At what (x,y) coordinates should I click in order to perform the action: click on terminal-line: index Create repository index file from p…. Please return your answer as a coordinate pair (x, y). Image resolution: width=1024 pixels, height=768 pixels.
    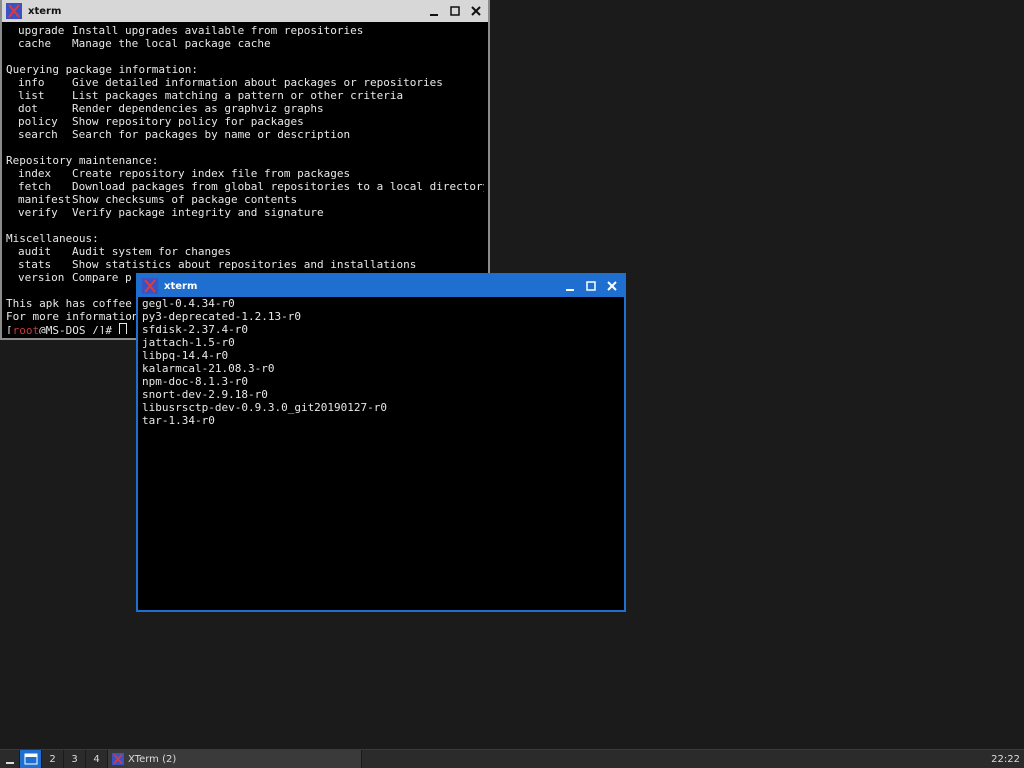
    Looking at the image, I should click on (245, 173).